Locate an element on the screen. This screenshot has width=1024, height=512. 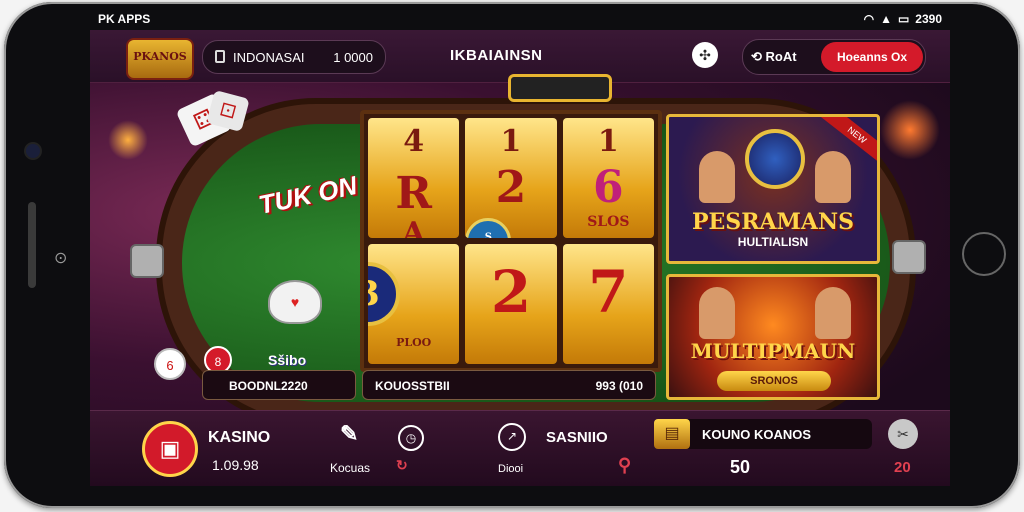
game-card-pesramans: NEW PESRAMANS HULTIALISN is located at coordinates (773, 189).